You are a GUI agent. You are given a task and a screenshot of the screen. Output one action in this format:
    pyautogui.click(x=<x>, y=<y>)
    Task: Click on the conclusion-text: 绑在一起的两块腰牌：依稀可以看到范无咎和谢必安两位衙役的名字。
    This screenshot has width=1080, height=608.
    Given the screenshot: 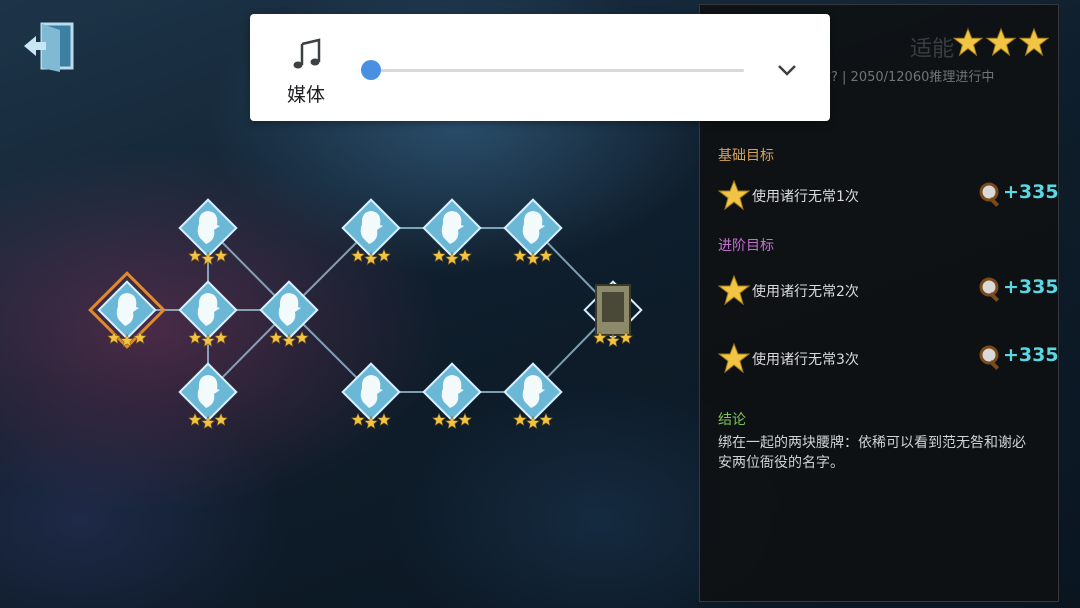 What is the action you would take?
    pyautogui.click(x=872, y=453)
    